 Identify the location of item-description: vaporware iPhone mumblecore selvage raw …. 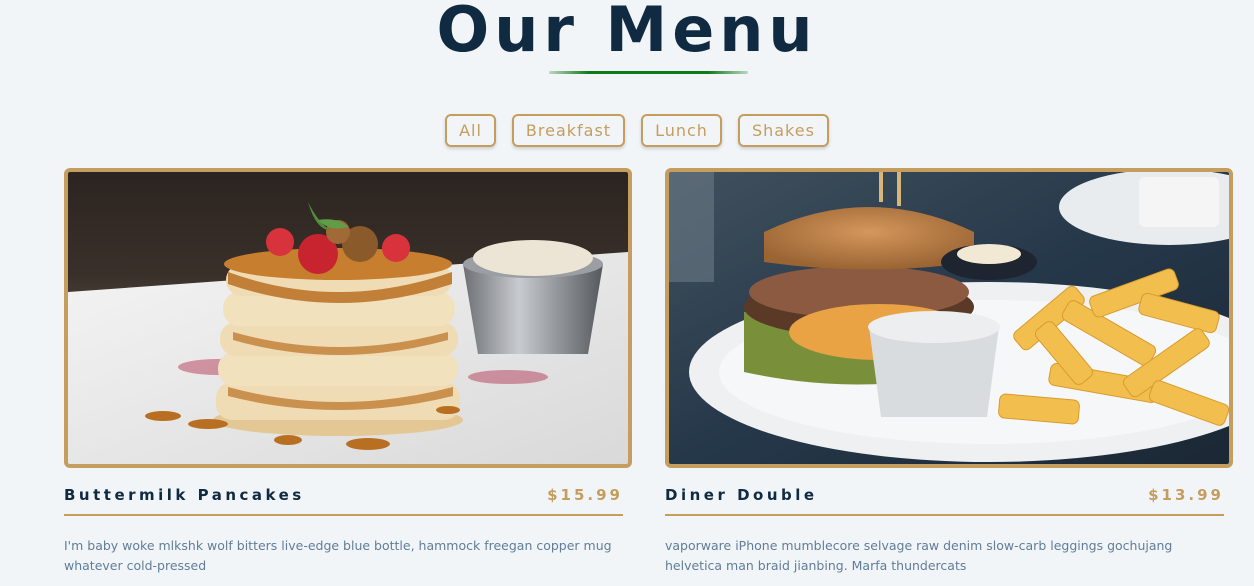
(919, 555).